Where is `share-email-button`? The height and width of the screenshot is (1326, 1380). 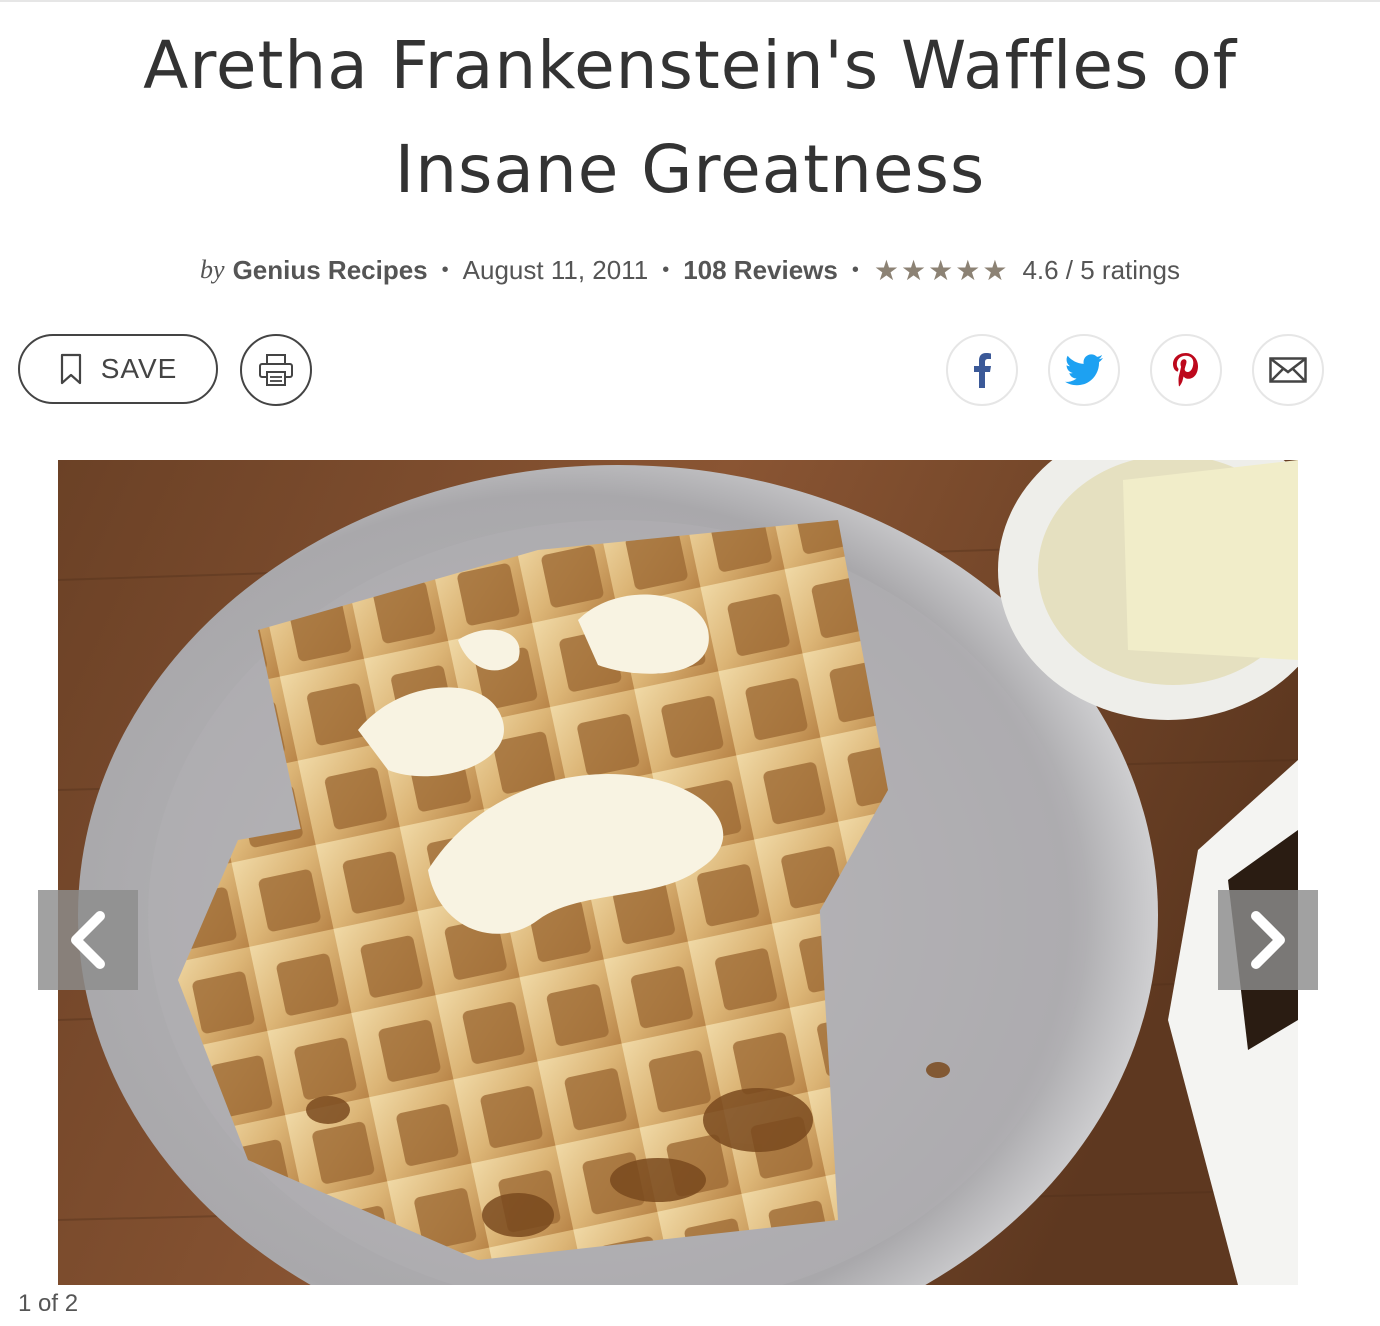
share-email-button is located at coordinates (1288, 370).